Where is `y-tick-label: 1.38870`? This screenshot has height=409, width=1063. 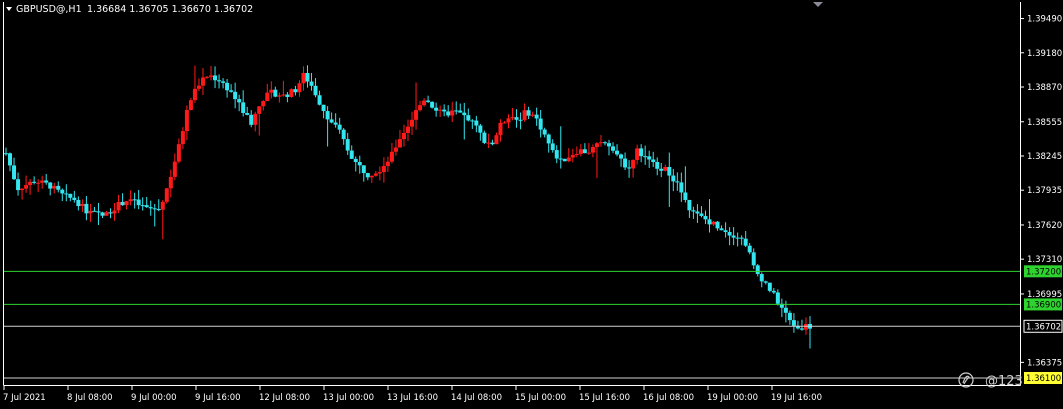
y-tick-label: 1.38870 is located at coordinates (1044, 88).